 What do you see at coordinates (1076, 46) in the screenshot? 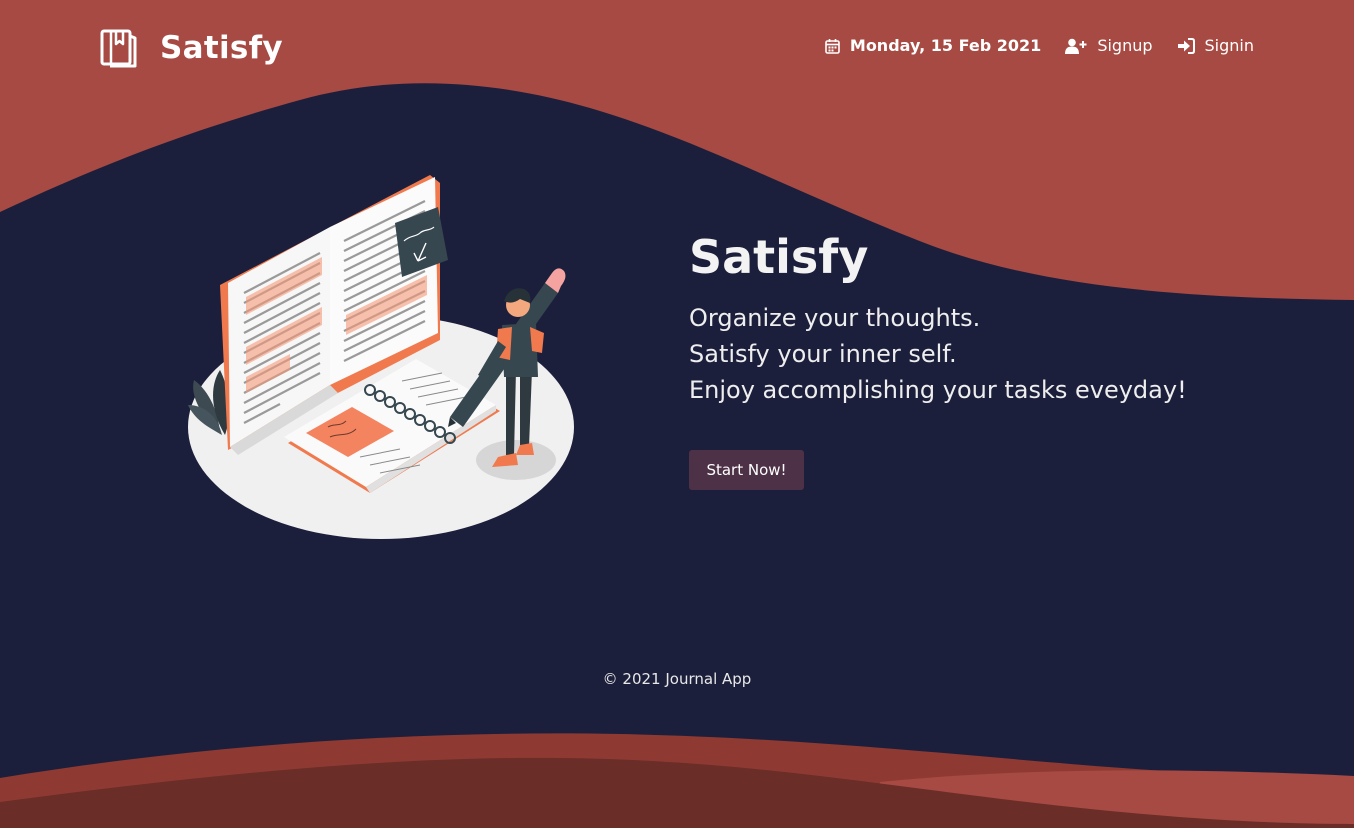
I see `user-plus-icon` at bounding box center [1076, 46].